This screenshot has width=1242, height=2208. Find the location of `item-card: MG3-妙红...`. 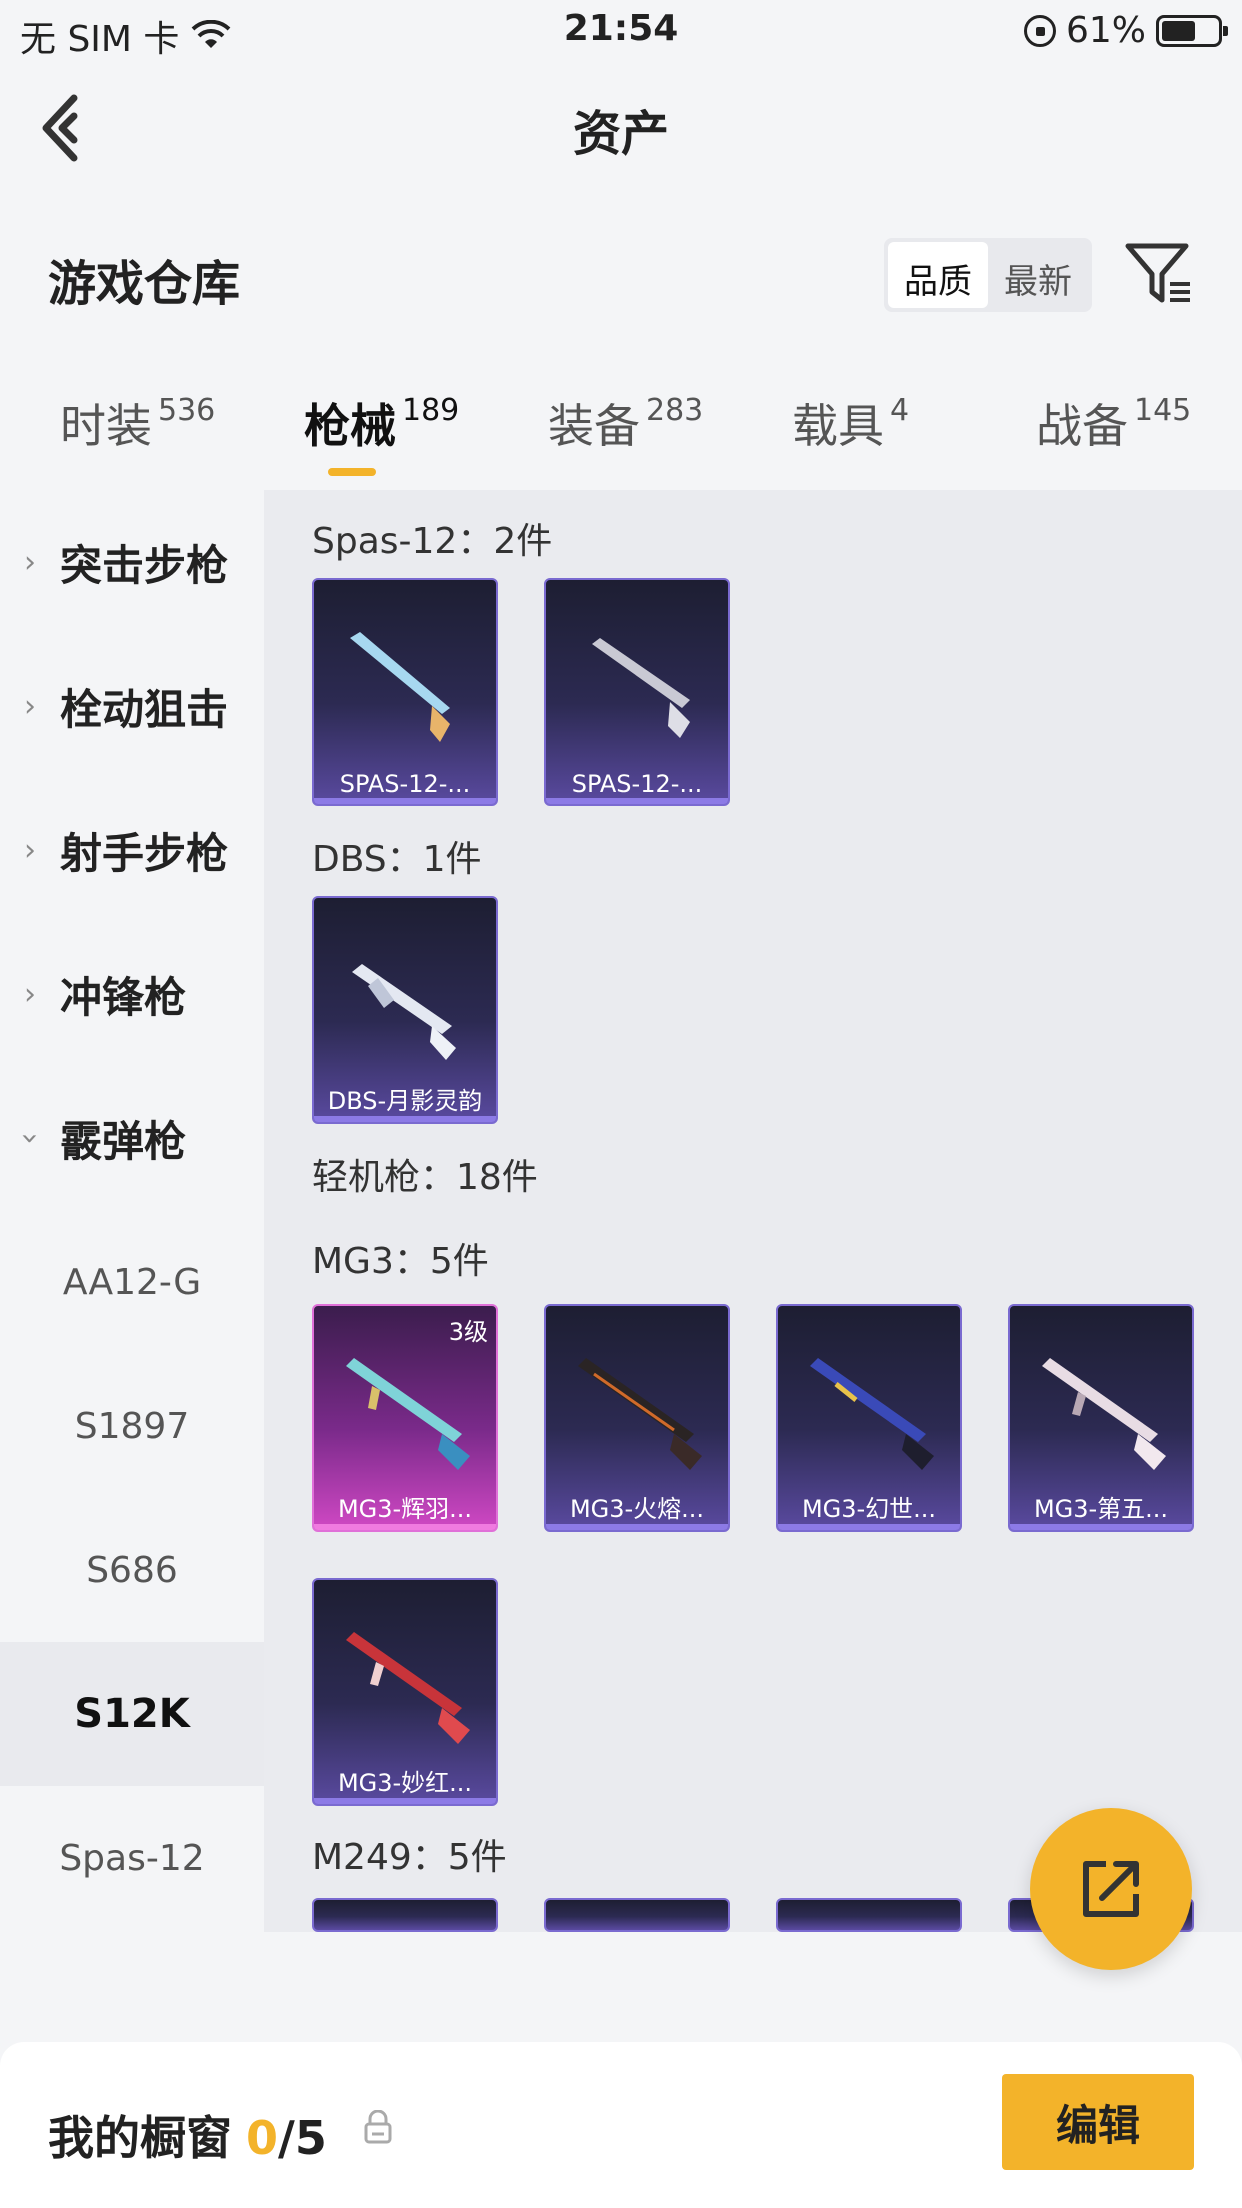

item-card: MG3-妙红... is located at coordinates (405, 1692).